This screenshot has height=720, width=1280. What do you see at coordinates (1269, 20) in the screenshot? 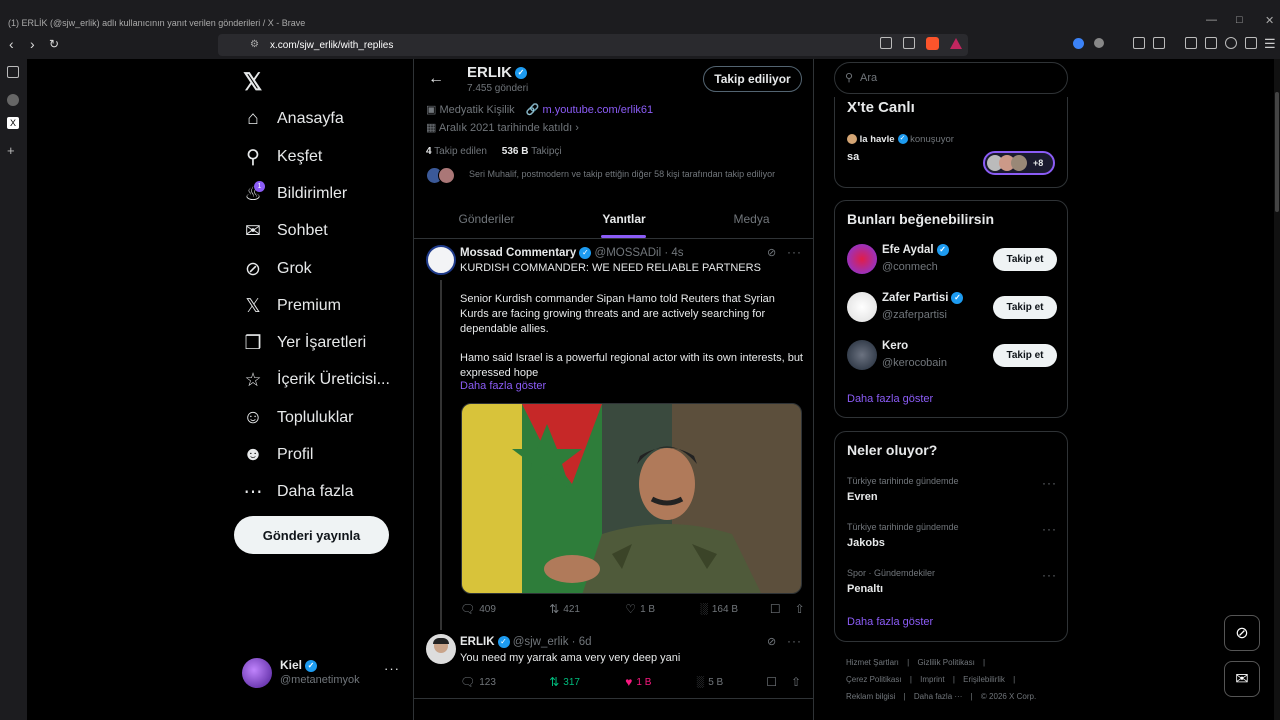
I see `close-icon: ✕` at bounding box center [1269, 20].